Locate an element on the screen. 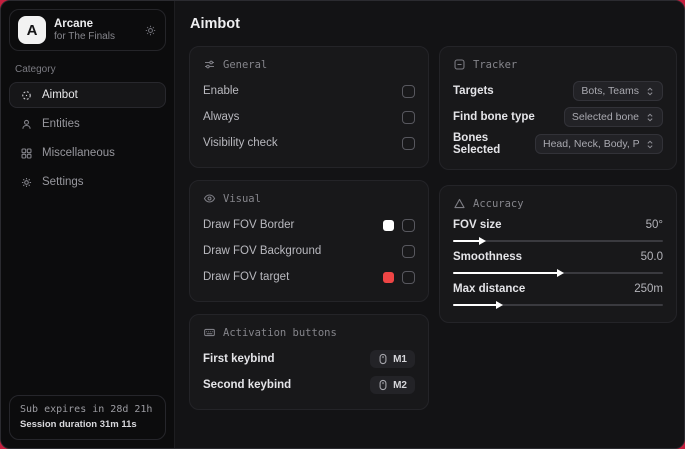  fov-target-color-swatch is located at coordinates (388, 277).